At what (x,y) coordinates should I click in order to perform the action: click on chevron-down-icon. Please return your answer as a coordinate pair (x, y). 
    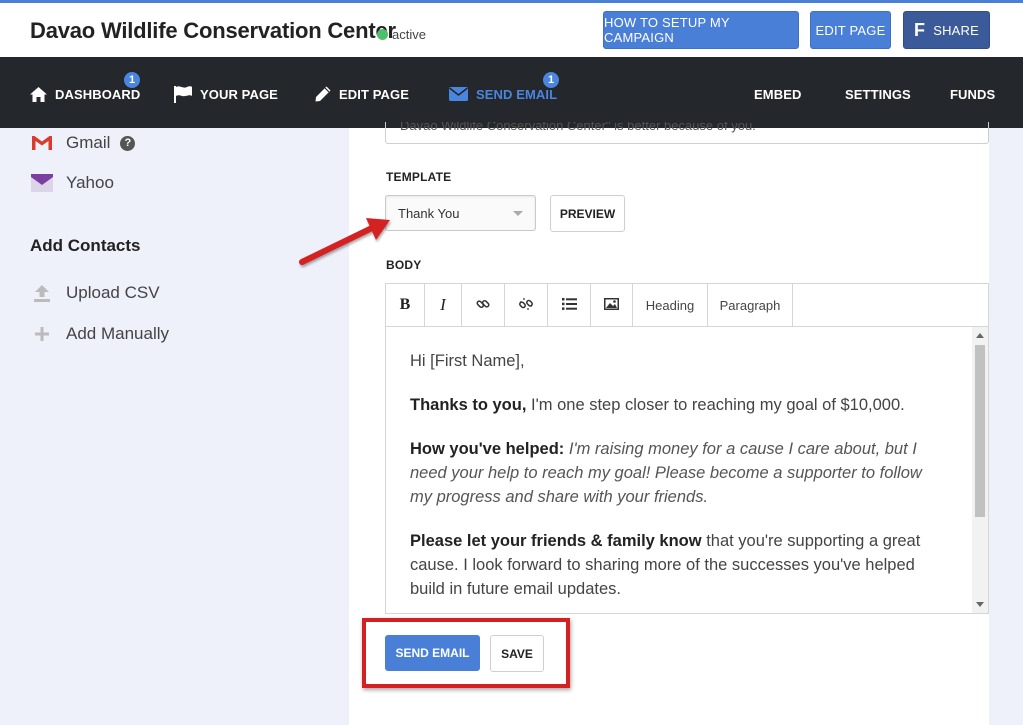
    Looking at the image, I should click on (518, 213).